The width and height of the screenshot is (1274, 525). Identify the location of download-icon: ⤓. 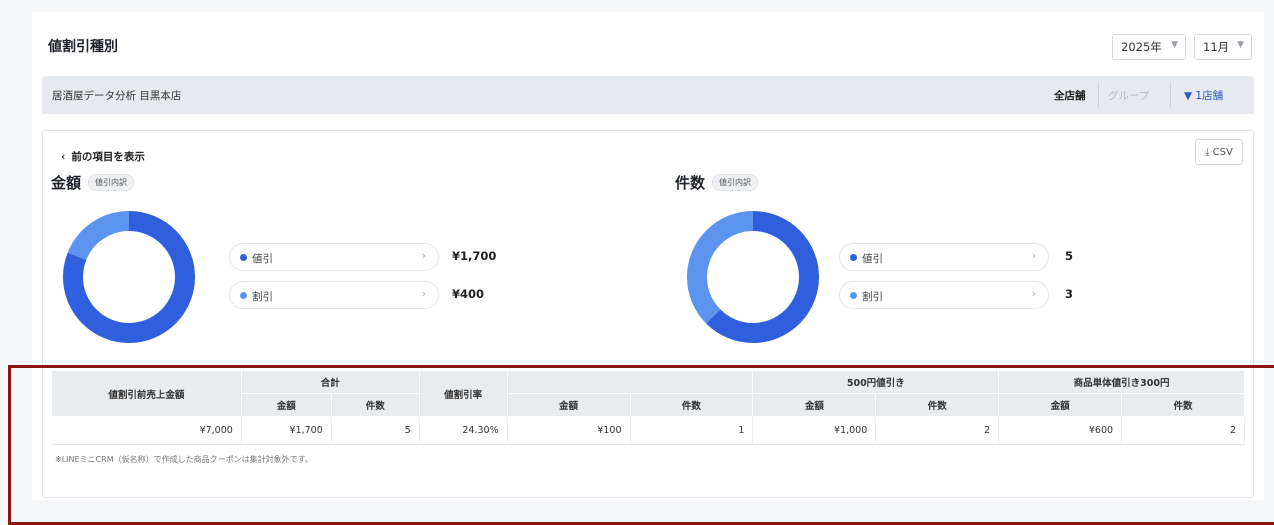
(1207, 152).